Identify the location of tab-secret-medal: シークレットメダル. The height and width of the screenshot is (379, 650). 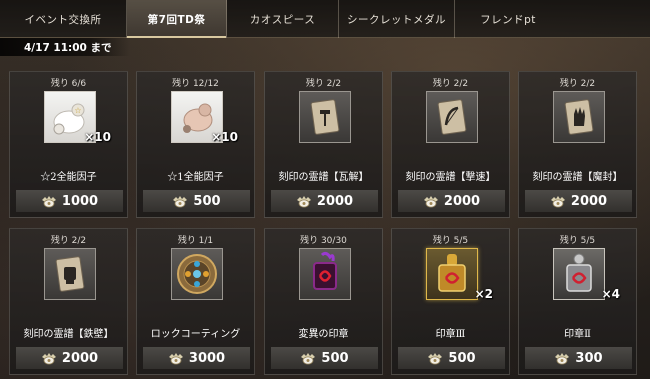
(397, 19).